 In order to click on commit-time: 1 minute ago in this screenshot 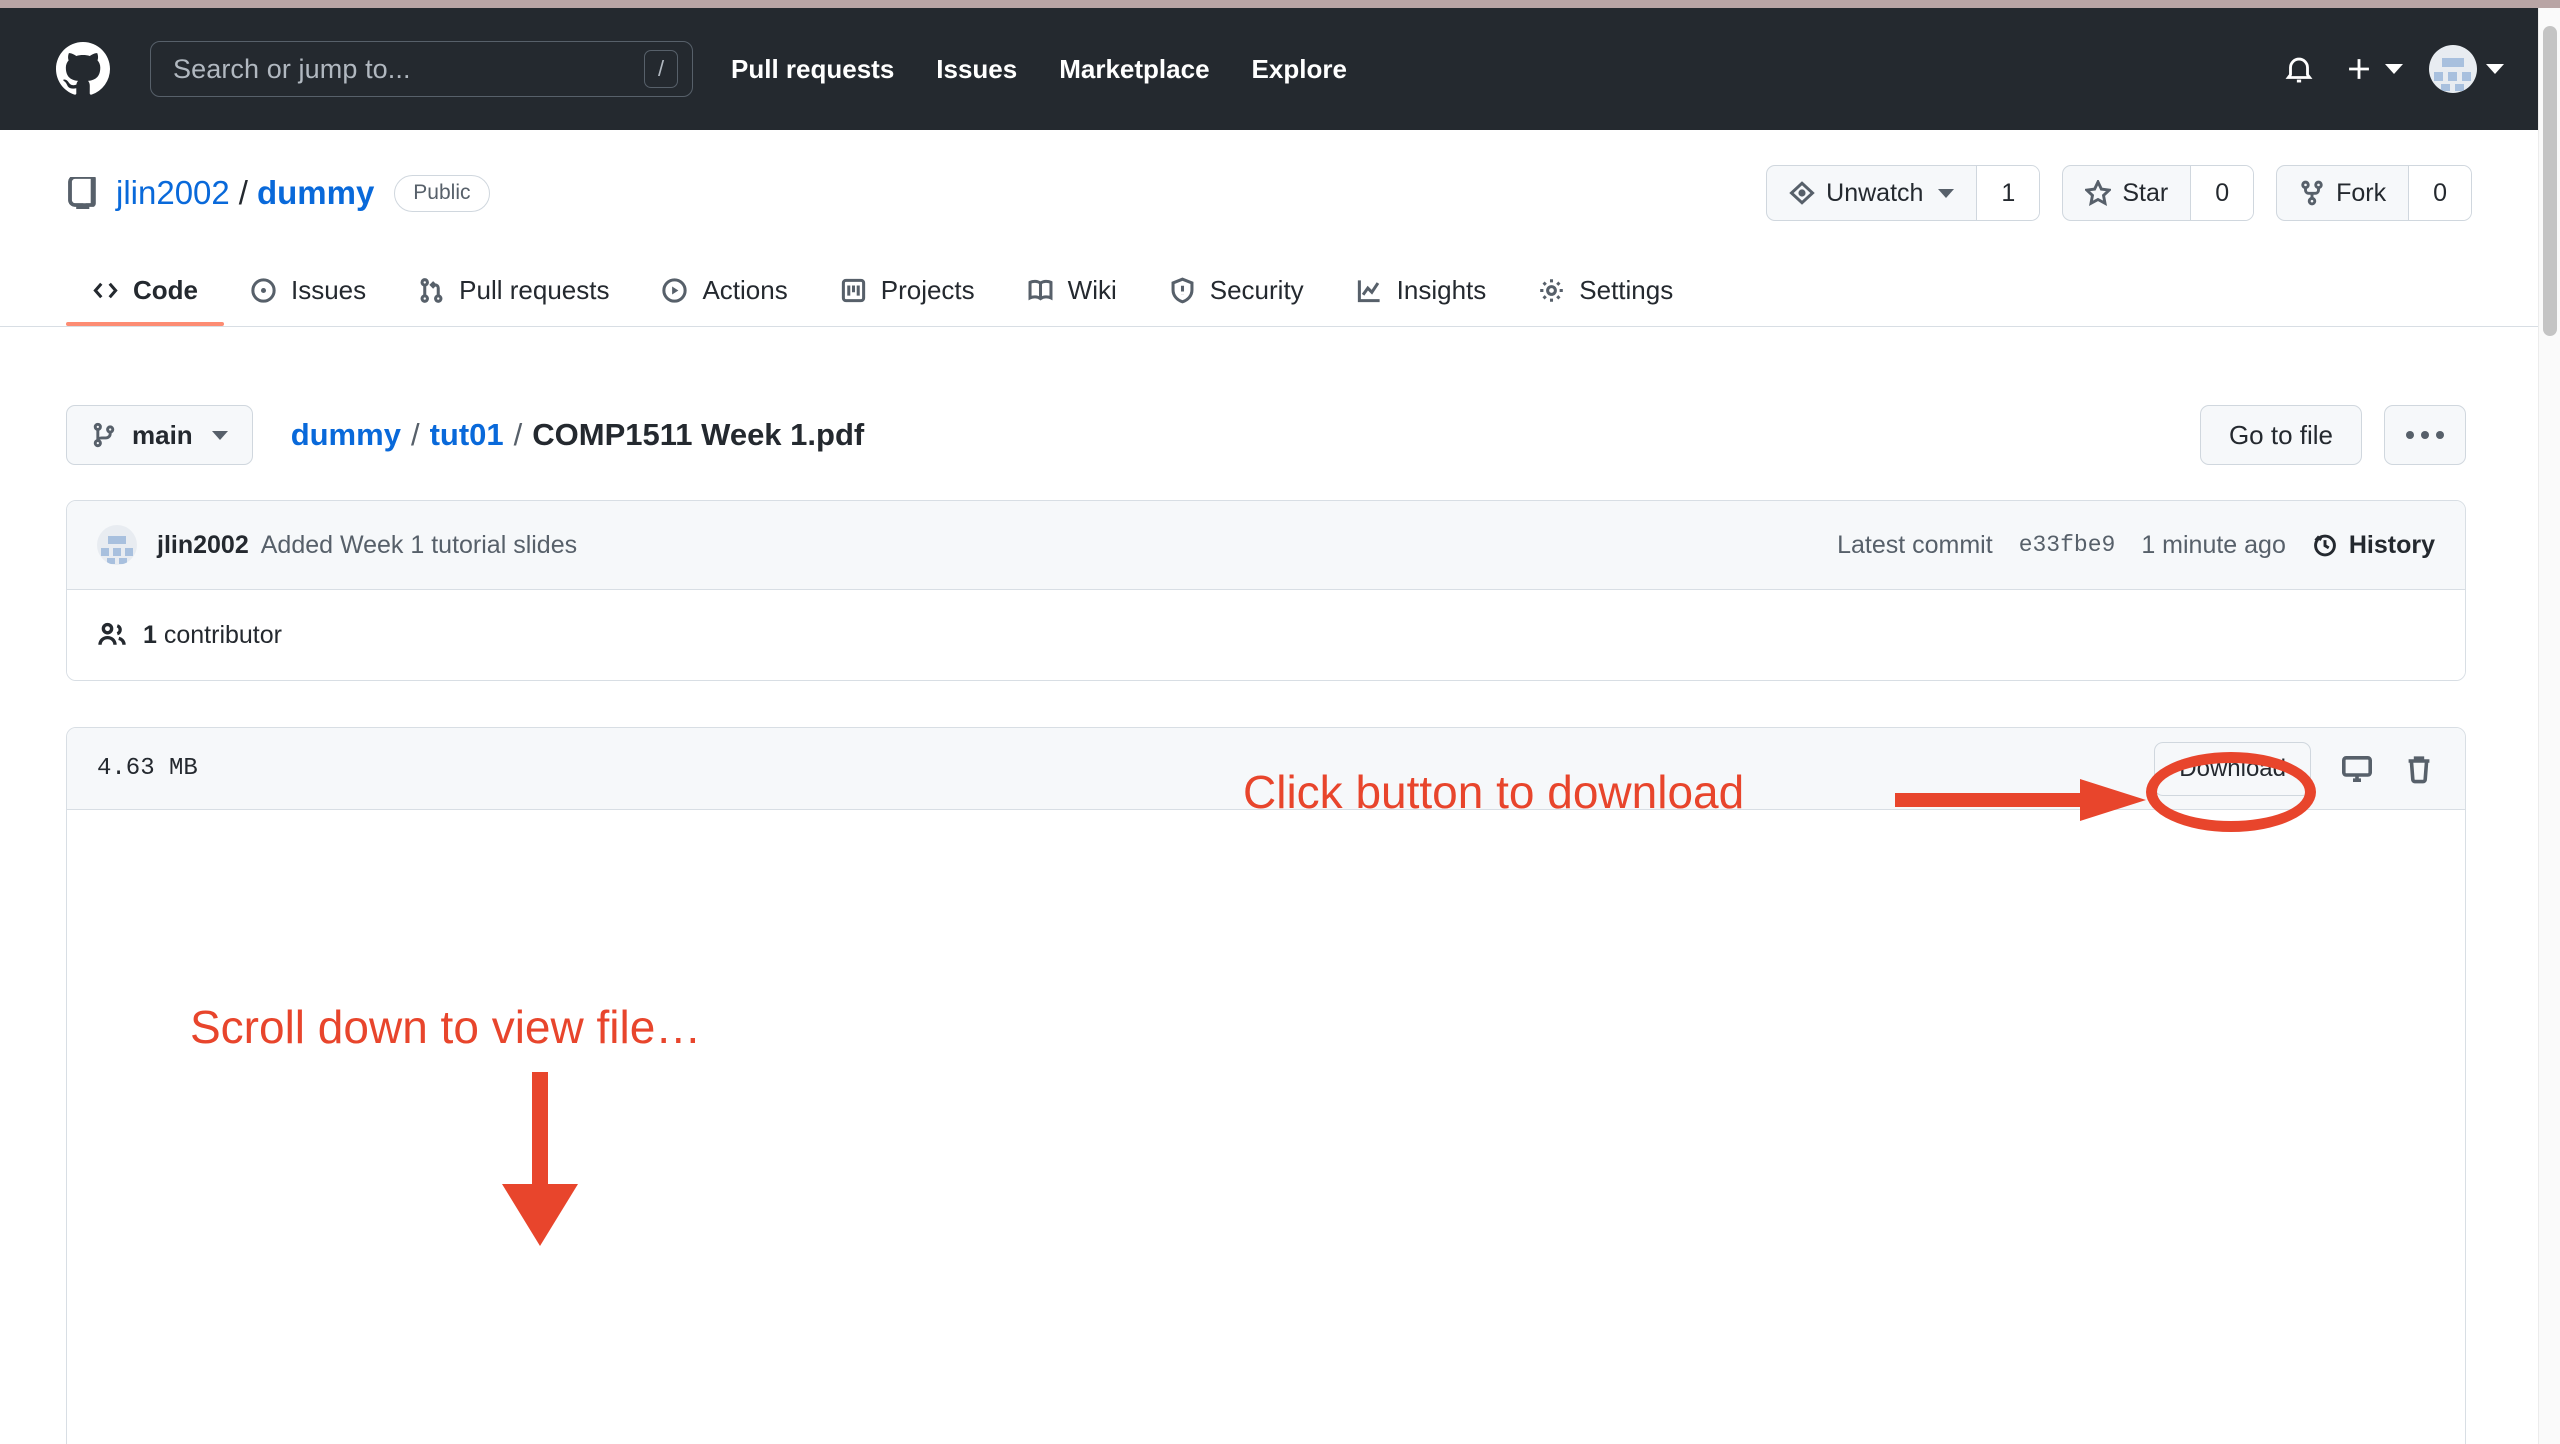, I will do `click(2213, 544)`.